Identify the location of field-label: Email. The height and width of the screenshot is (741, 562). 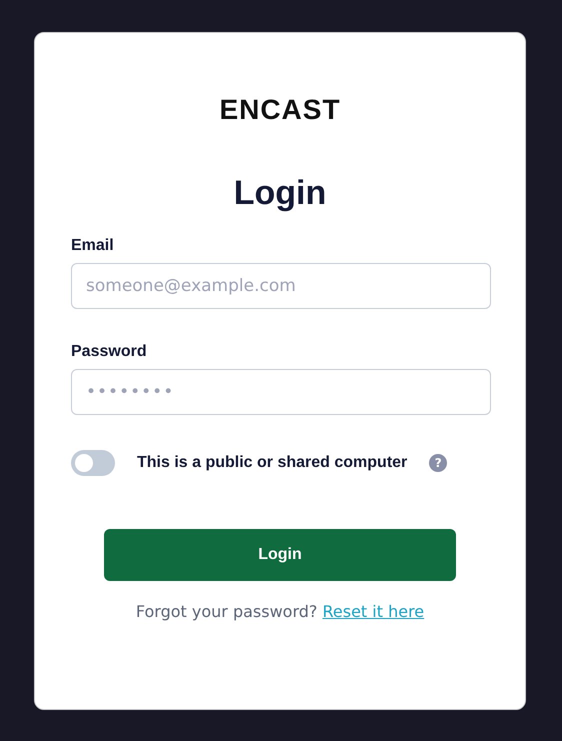
(92, 246).